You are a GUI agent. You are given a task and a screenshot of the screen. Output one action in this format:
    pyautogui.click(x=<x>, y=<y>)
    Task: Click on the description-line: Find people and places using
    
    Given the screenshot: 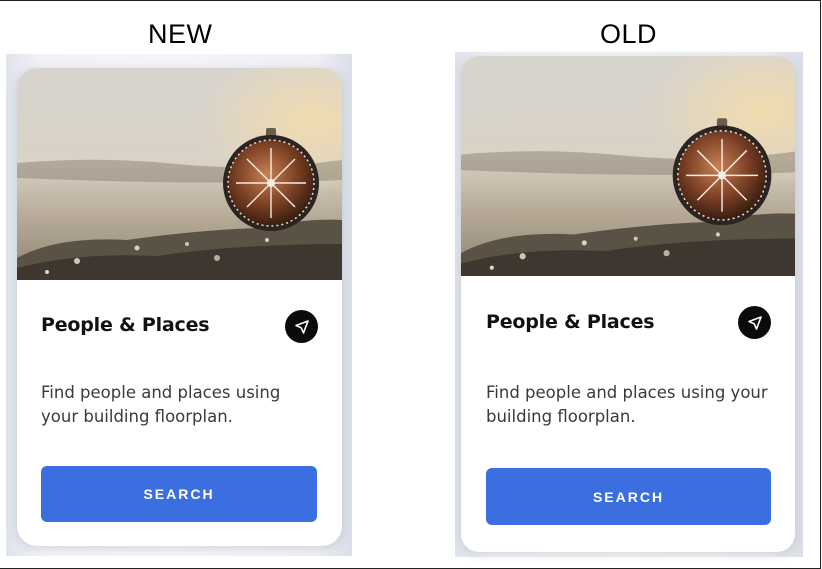 What is the action you would take?
    pyautogui.click(x=161, y=392)
    